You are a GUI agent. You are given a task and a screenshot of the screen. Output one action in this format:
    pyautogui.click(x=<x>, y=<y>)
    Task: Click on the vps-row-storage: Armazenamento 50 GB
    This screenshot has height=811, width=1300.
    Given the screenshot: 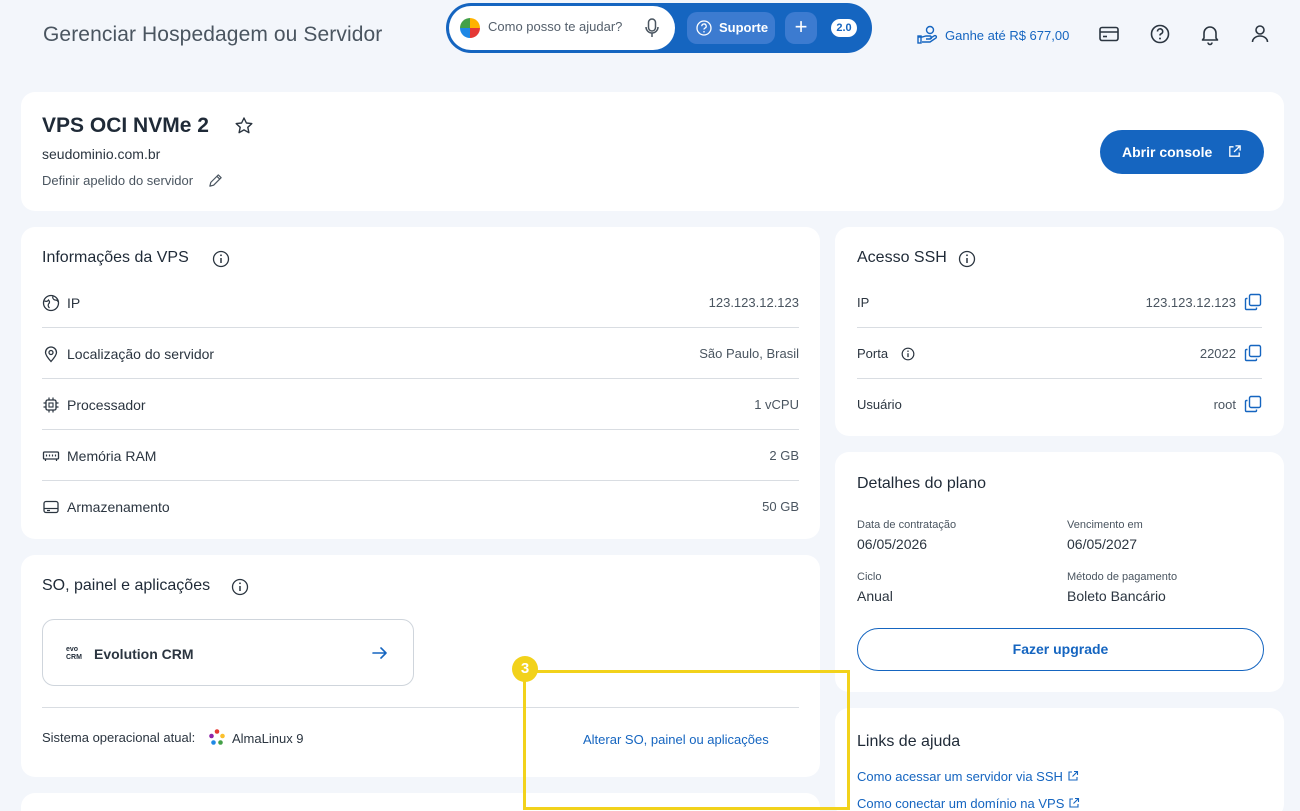 What is the action you would take?
    pyautogui.click(x=420, y=506)
    